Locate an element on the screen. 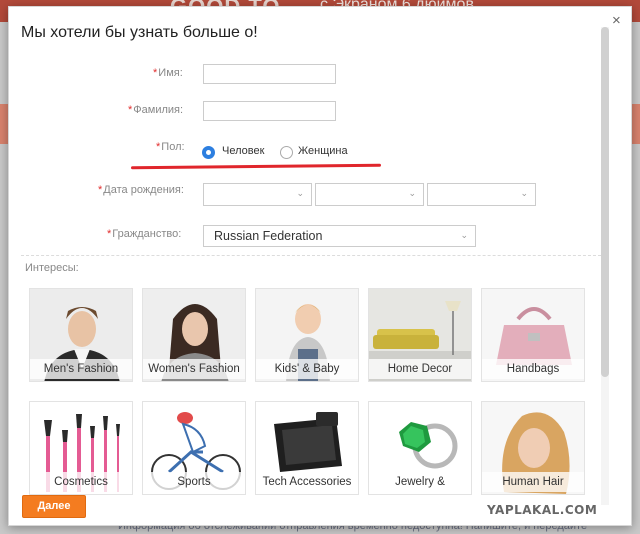 The height and width of the screenshot is (534, 640). tile-label: Kids' & Baby is located at coordinates (307, 369).